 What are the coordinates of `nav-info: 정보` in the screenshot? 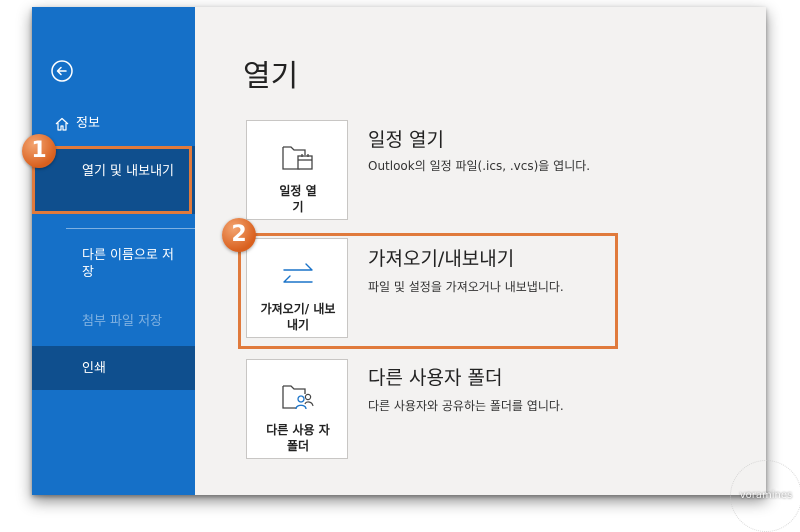 It's located at (77, 123).